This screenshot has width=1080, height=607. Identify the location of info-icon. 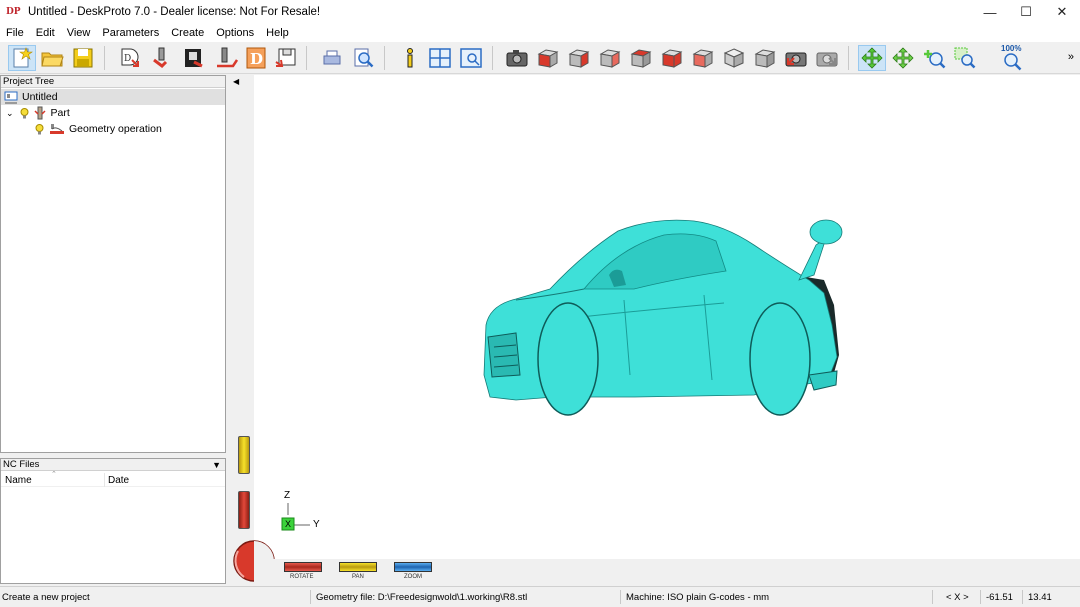
(410, 58).